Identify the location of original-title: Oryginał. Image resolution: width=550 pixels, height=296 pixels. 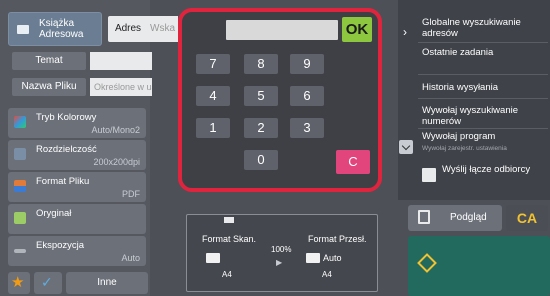
(54, 213).